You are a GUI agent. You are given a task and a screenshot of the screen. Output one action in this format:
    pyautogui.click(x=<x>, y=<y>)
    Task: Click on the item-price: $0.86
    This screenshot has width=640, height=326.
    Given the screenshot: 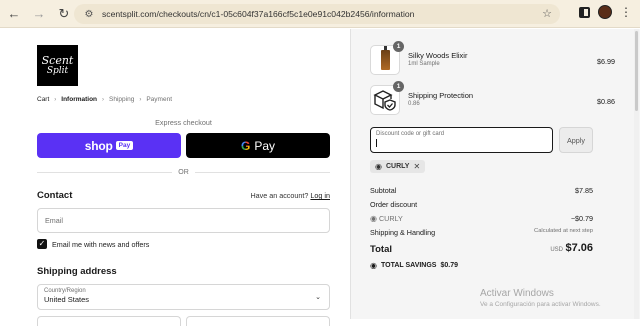 What is the action you would take?
    pyautogui.click(x=606, y=101)
    